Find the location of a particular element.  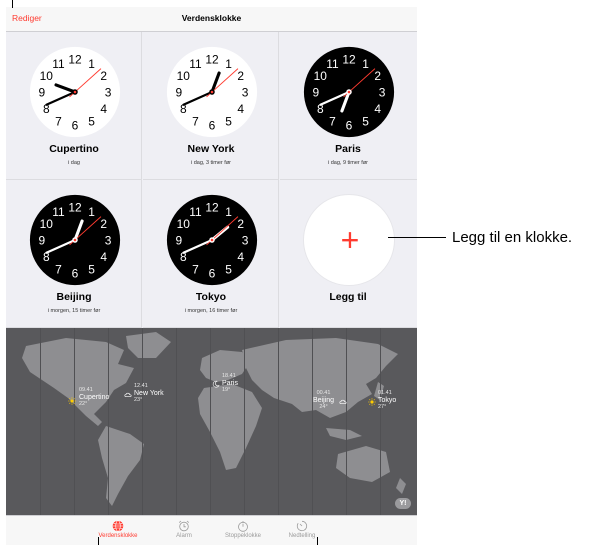

tab-label: Alarm is located at coordinates (184, 536).